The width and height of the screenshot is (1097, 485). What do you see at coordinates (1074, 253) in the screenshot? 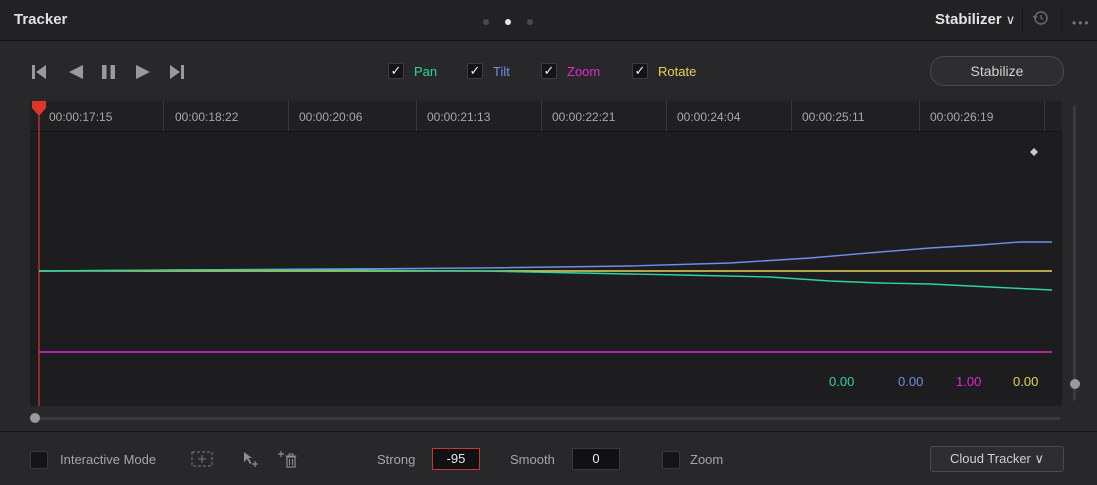
I see `vertical-zoom-track` at bounding box center [1074, 253].